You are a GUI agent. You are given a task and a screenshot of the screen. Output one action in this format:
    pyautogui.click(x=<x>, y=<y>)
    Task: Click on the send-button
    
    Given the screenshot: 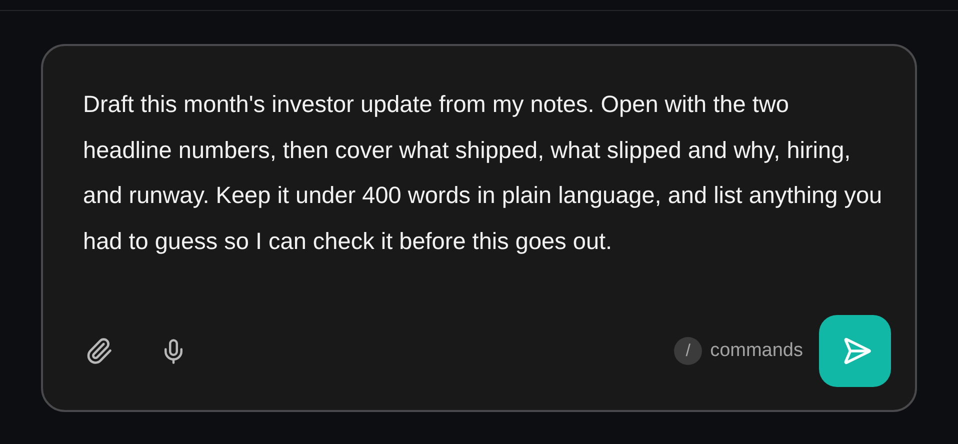 What is the action you would take?
    pyautogui.click(x=855, y=351)
    